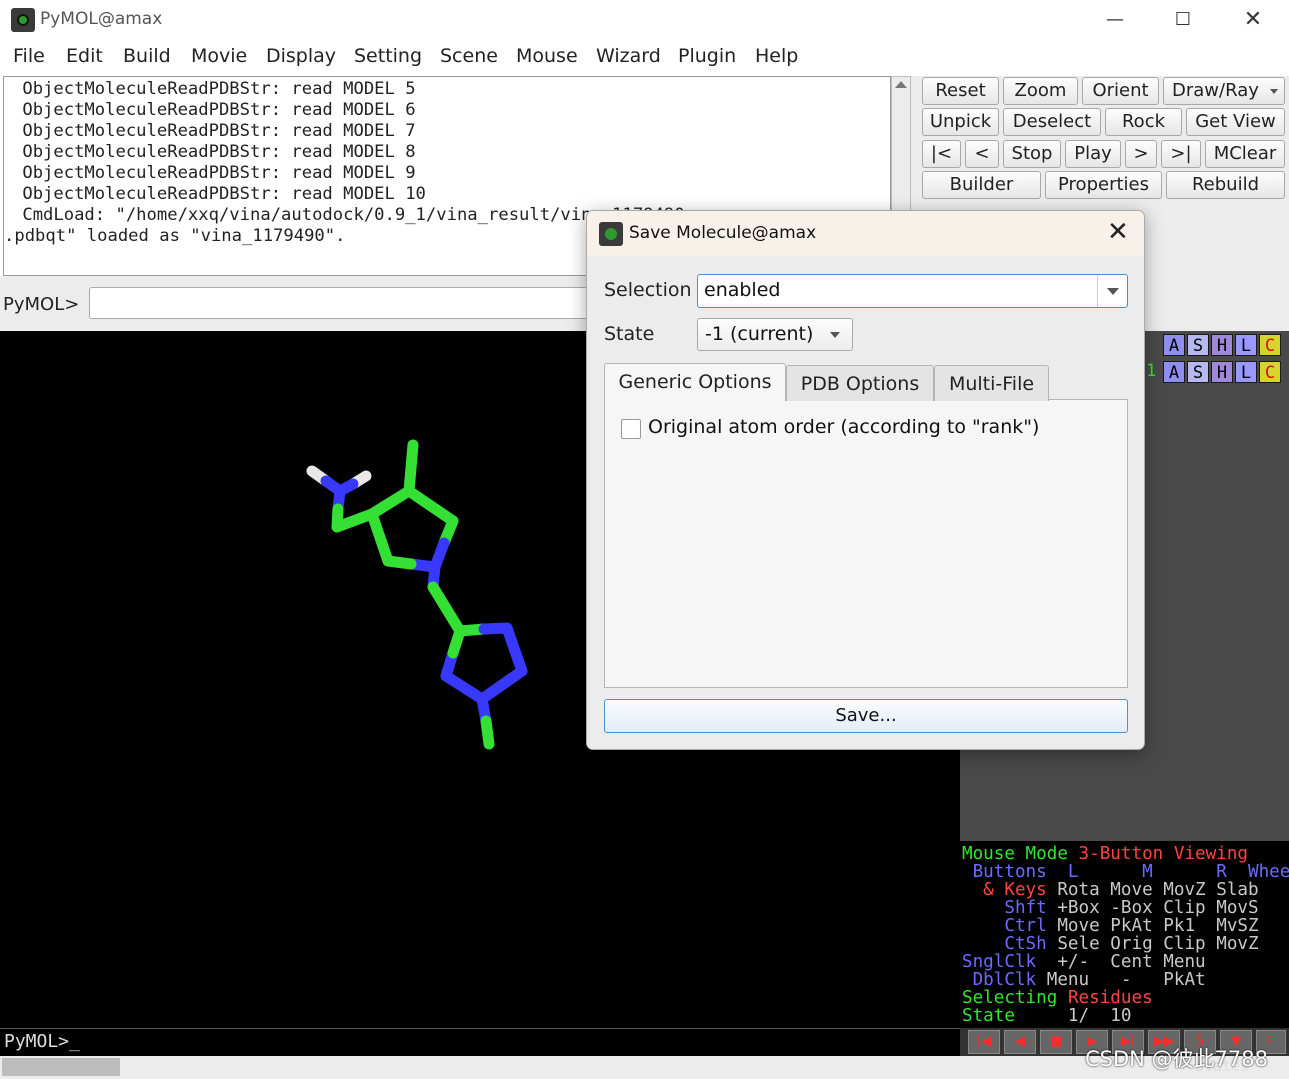 This screenshot has width=1289, height=1079. Describe the element at coordinates (1020, 1042) in the screenshot. I see `movie-prev-button: ◀` at that location.